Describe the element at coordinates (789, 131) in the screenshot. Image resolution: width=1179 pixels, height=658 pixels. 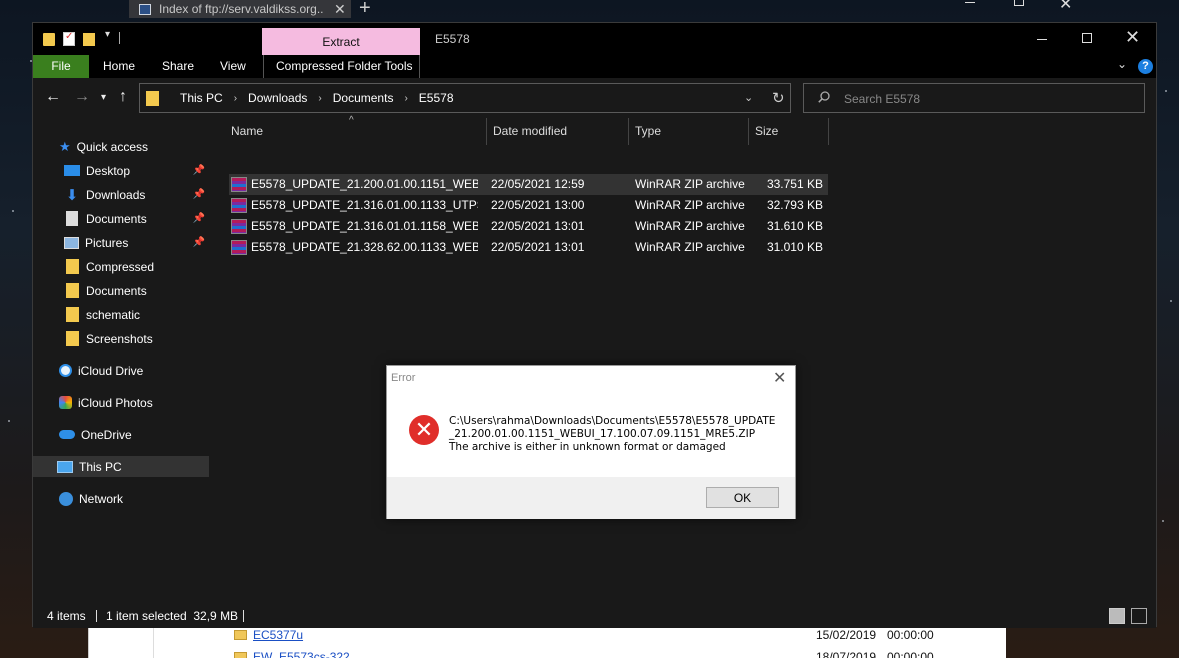
I see `column-header-size: Size` at that location.